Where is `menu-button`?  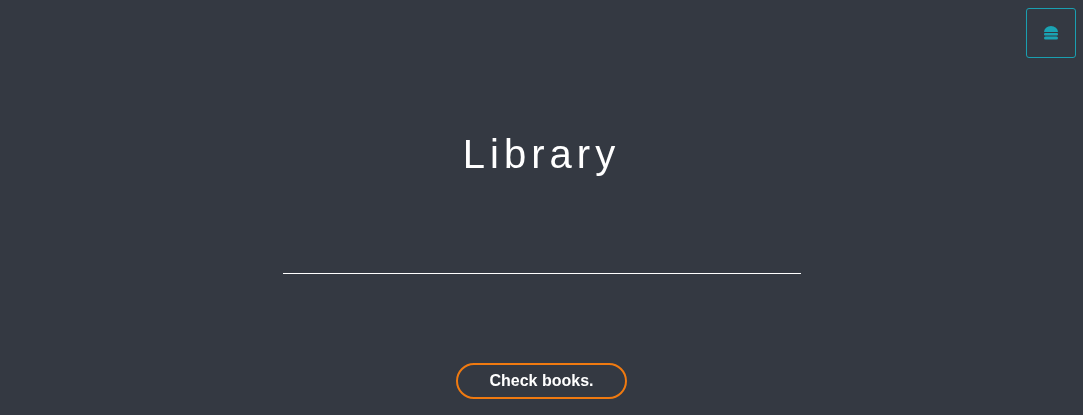
menu-button is located at coordinates (1051, 33).